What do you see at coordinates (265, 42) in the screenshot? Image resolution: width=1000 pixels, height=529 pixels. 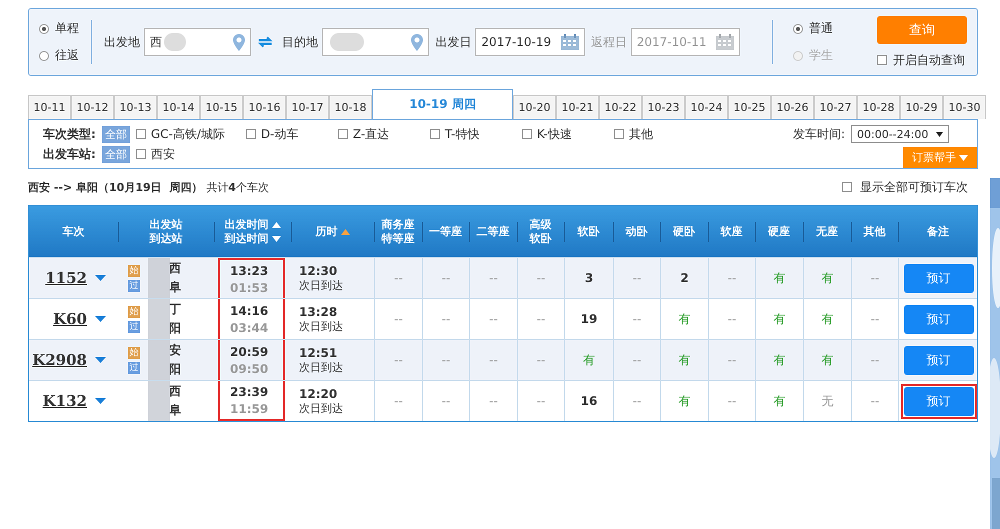 I see `swap-icon` at bounding box center [265, 42].